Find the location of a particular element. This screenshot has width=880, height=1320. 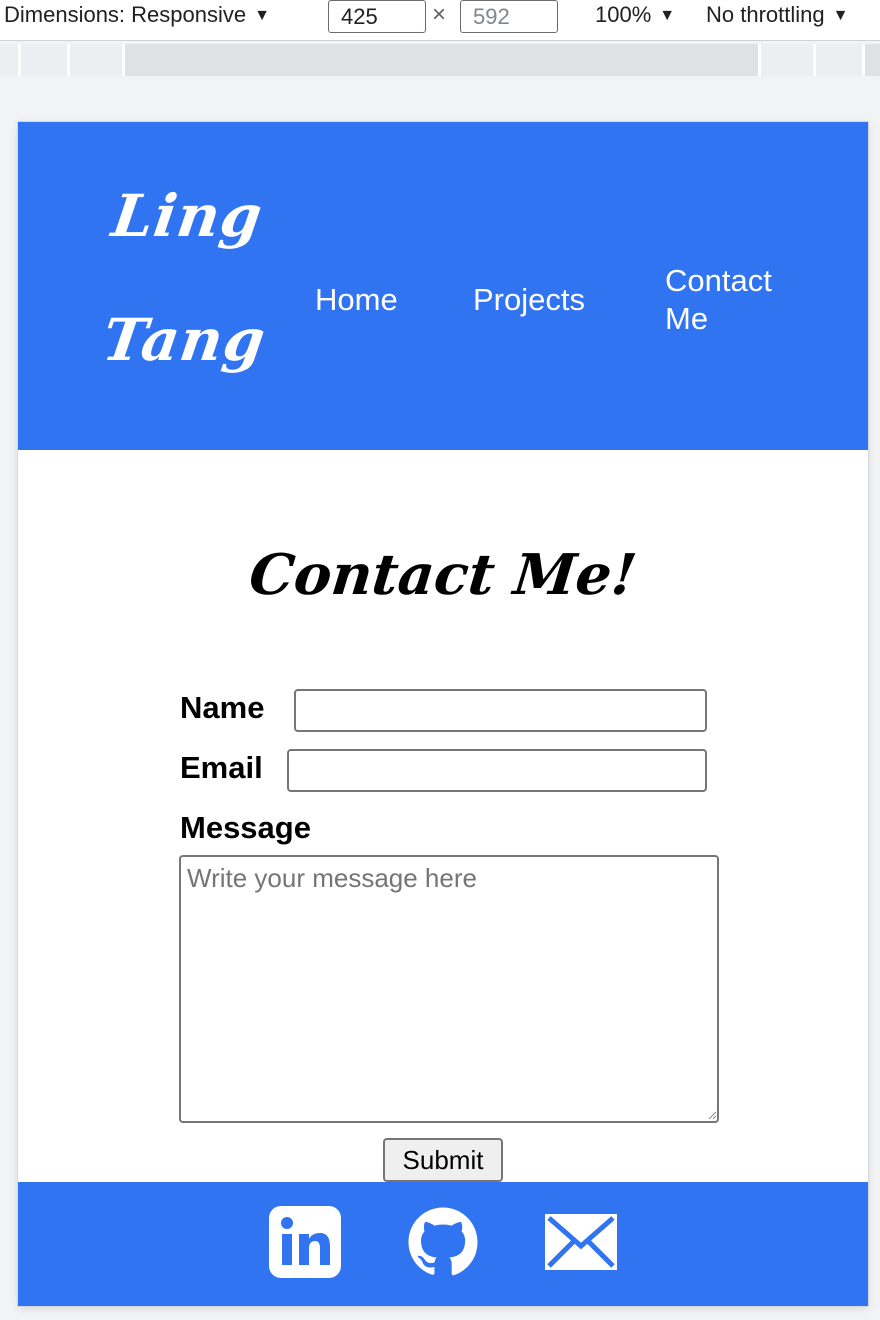

site-footer is located at coordinates (443, 1244).